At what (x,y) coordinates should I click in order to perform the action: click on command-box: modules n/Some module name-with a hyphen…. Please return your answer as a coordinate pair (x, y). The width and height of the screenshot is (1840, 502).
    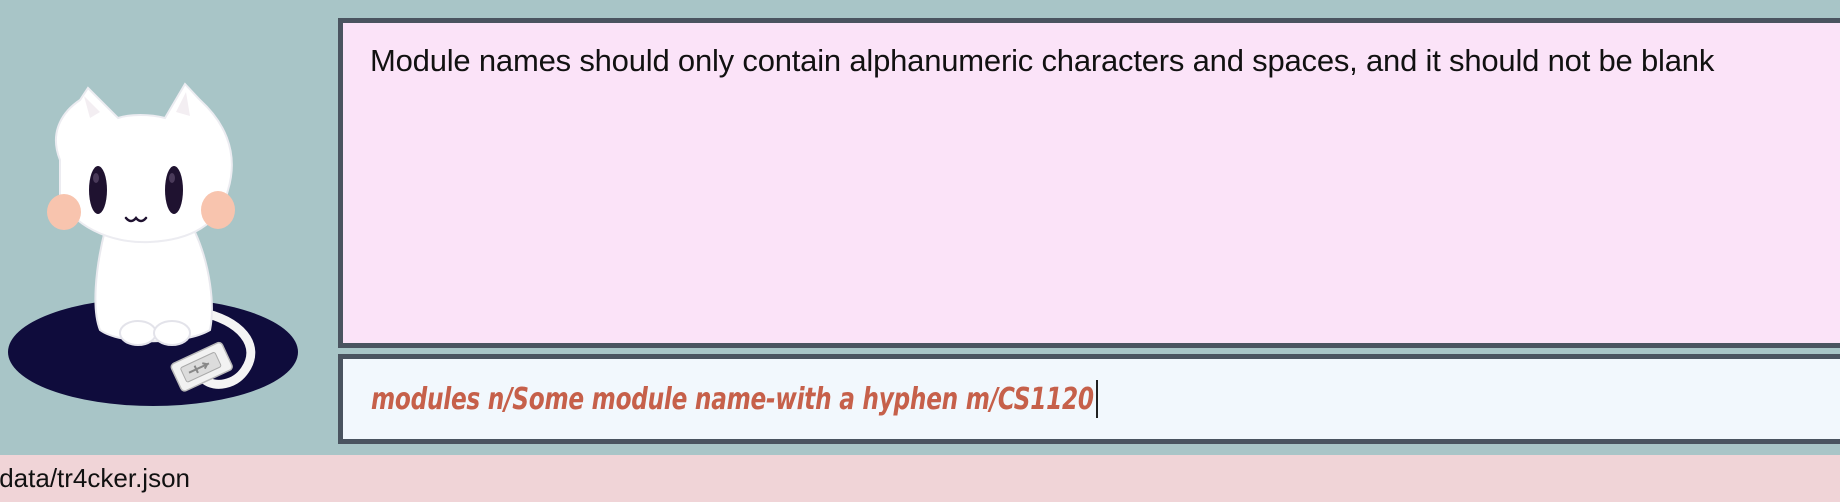
    Looking at the image, I should click on (1089, 399).